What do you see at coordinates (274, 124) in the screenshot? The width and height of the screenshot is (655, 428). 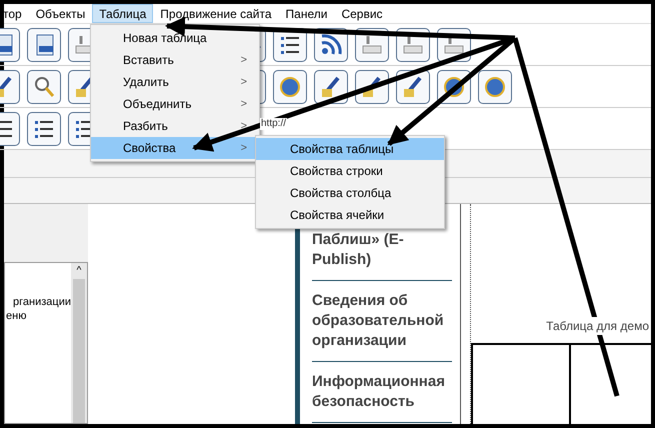 I see `url-label: http://` at bounding box center [274, 124].